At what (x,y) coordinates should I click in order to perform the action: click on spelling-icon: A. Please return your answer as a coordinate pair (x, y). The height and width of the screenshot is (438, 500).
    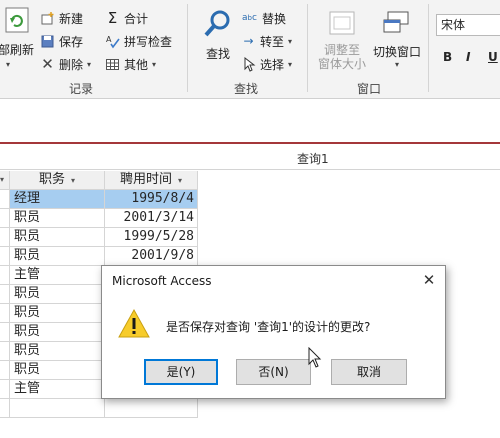
    Looking at the image, I should click on (112, 41).